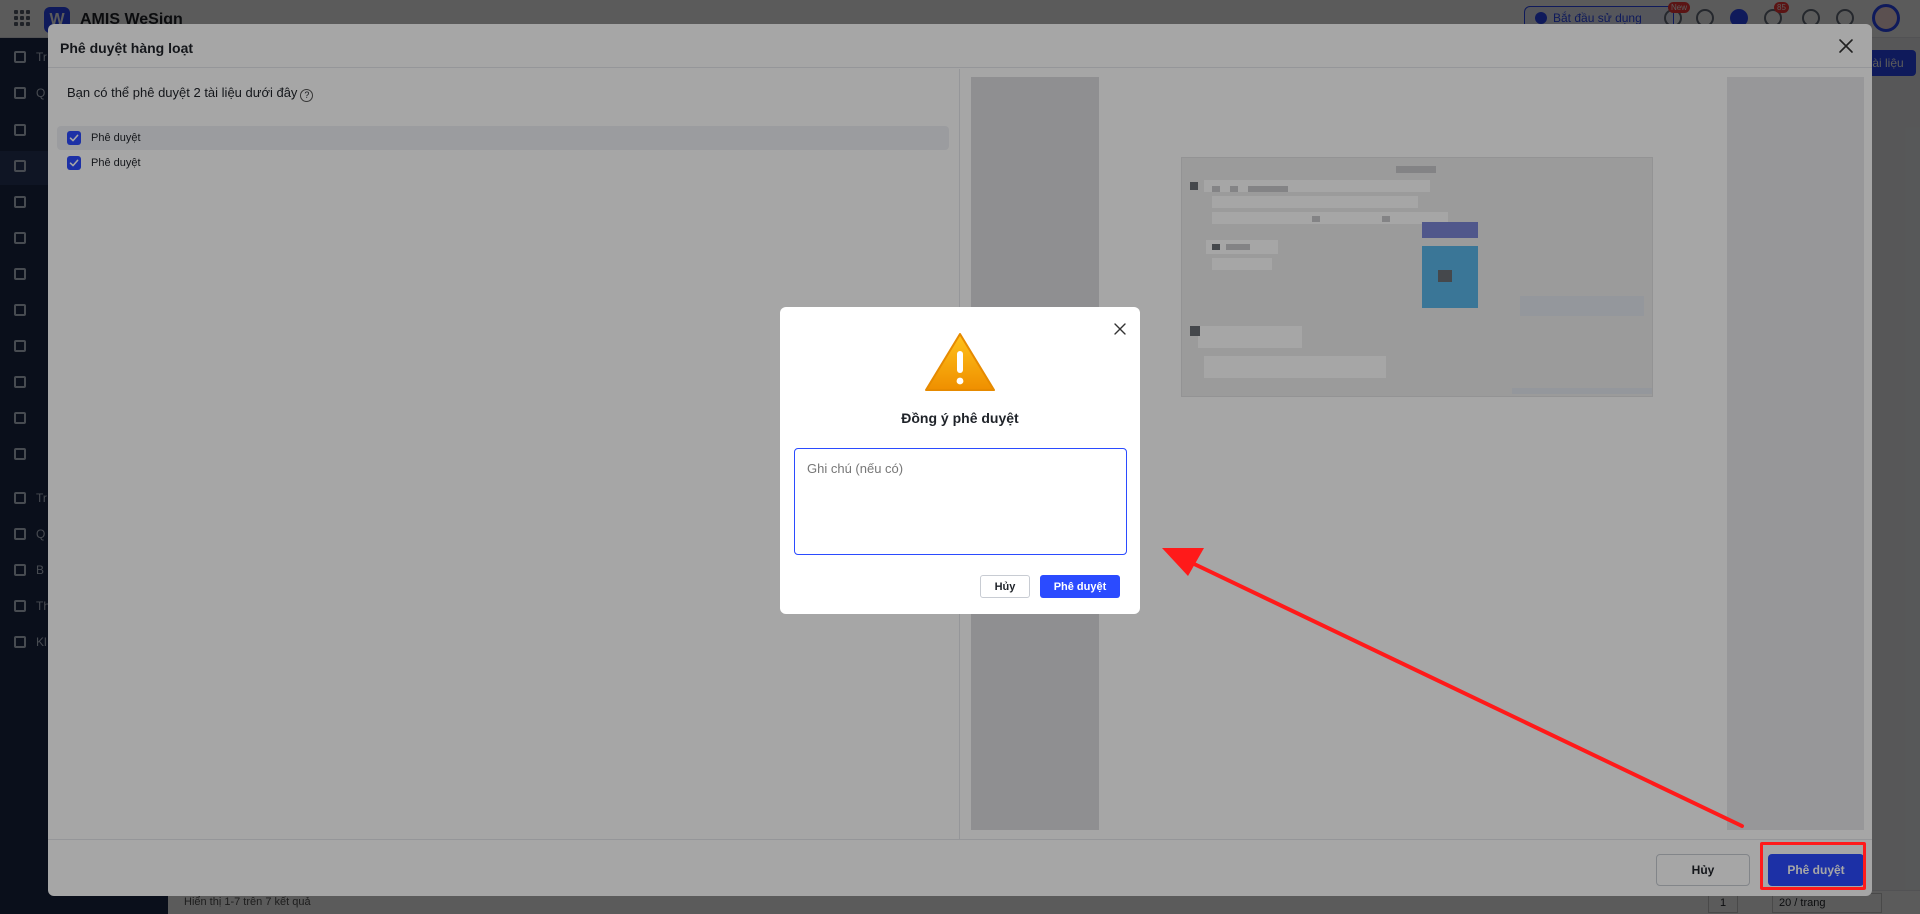 Image resolution: width=1920 pixels, height=914 pixels. Describe the element at coordinates (960, 362) in the screenshot. I see `warning-icon` at that location.